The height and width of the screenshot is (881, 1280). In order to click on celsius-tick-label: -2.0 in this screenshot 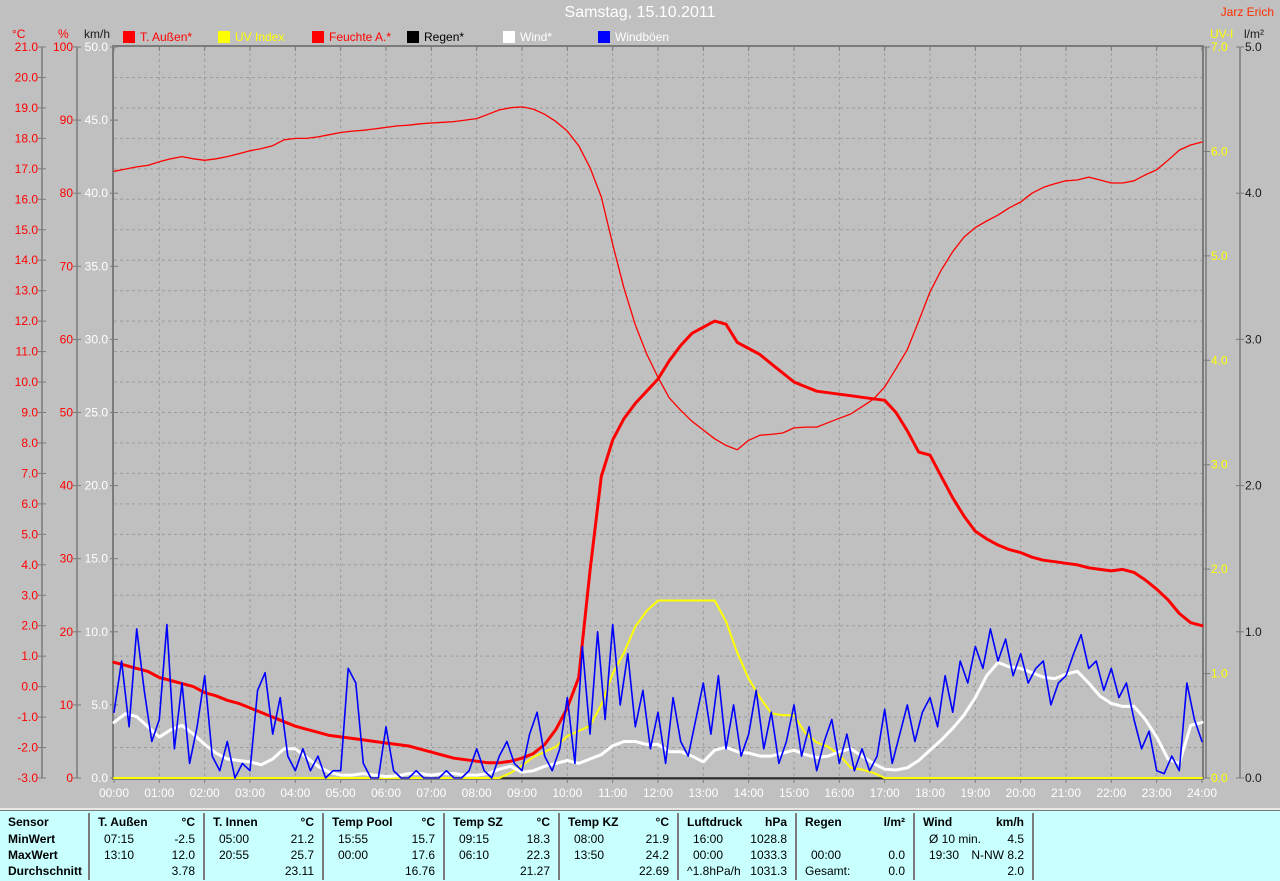, I will do `click(27, 748)`.